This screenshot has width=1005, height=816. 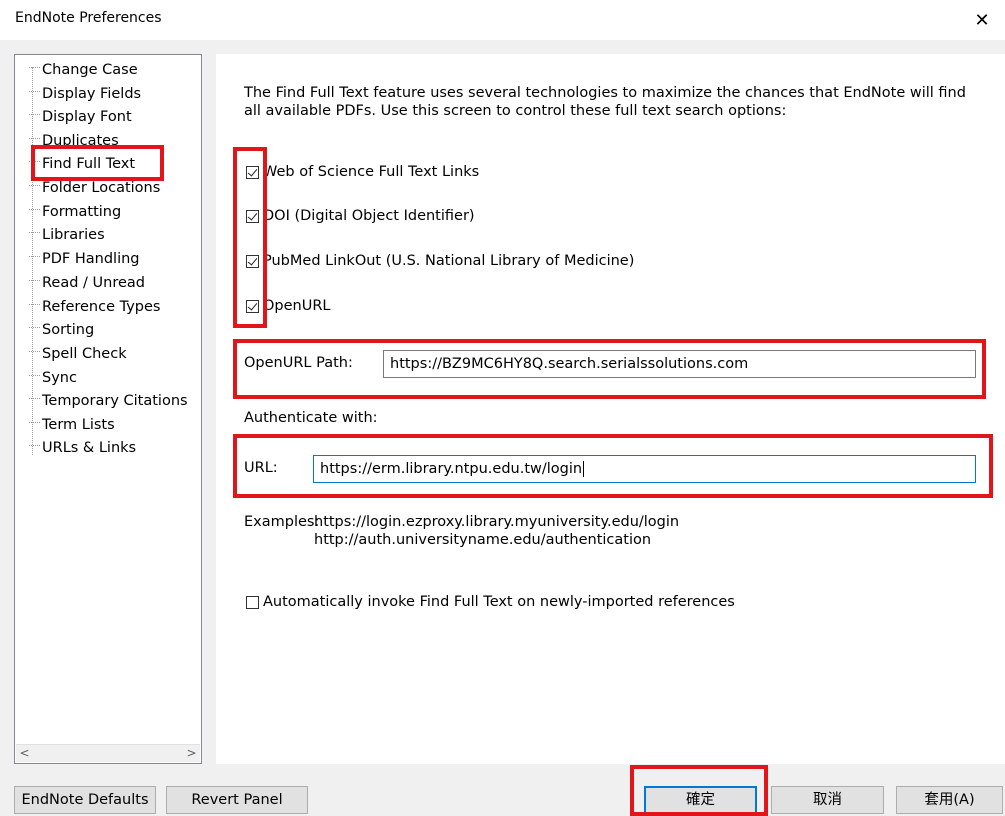 I want to click on highlight-url, so click(x=613, y=466).